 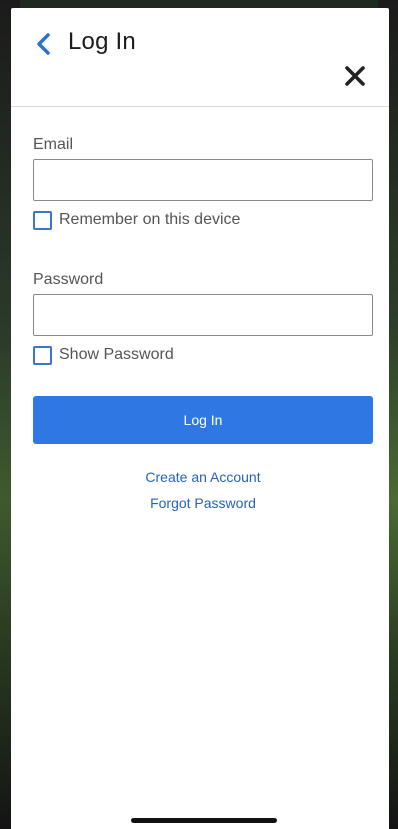 What do you see at coordinates (200, 57) in the screenshot?
I see `sheet-header: Log In` at bounding box center [200, 57].